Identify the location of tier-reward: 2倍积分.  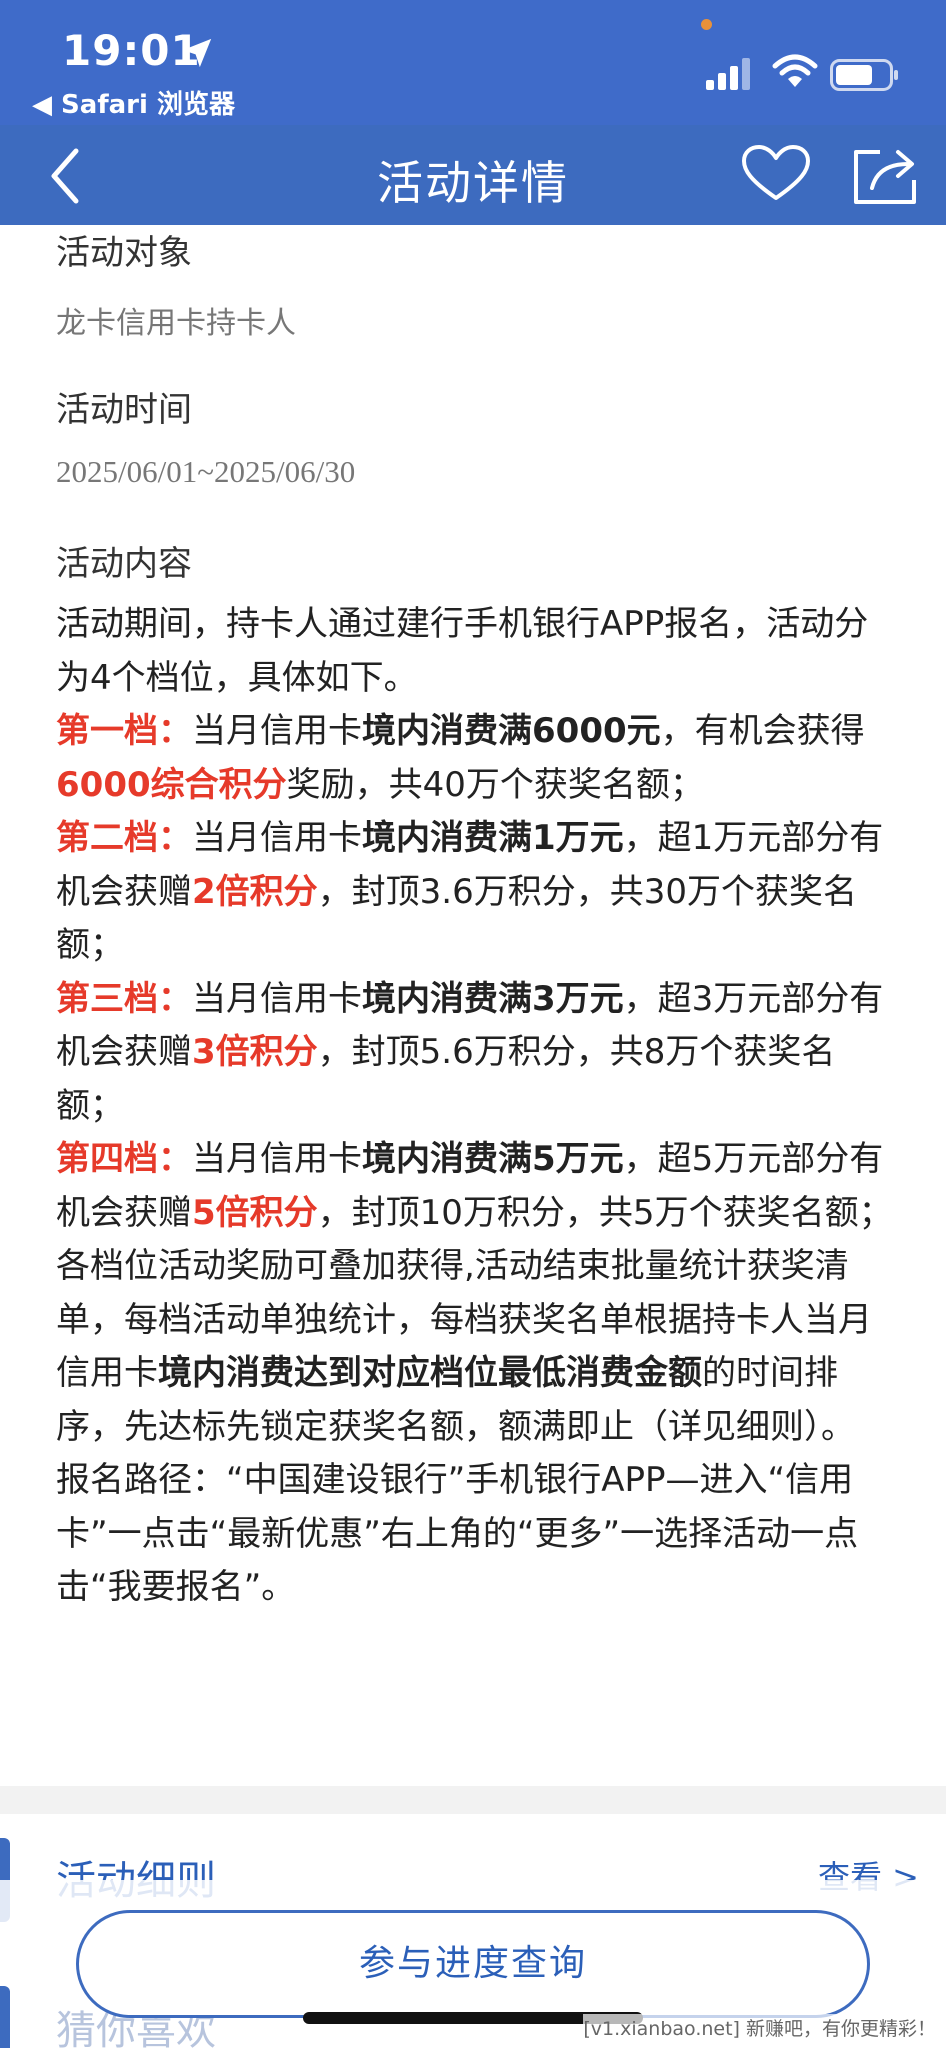
(255, 891).